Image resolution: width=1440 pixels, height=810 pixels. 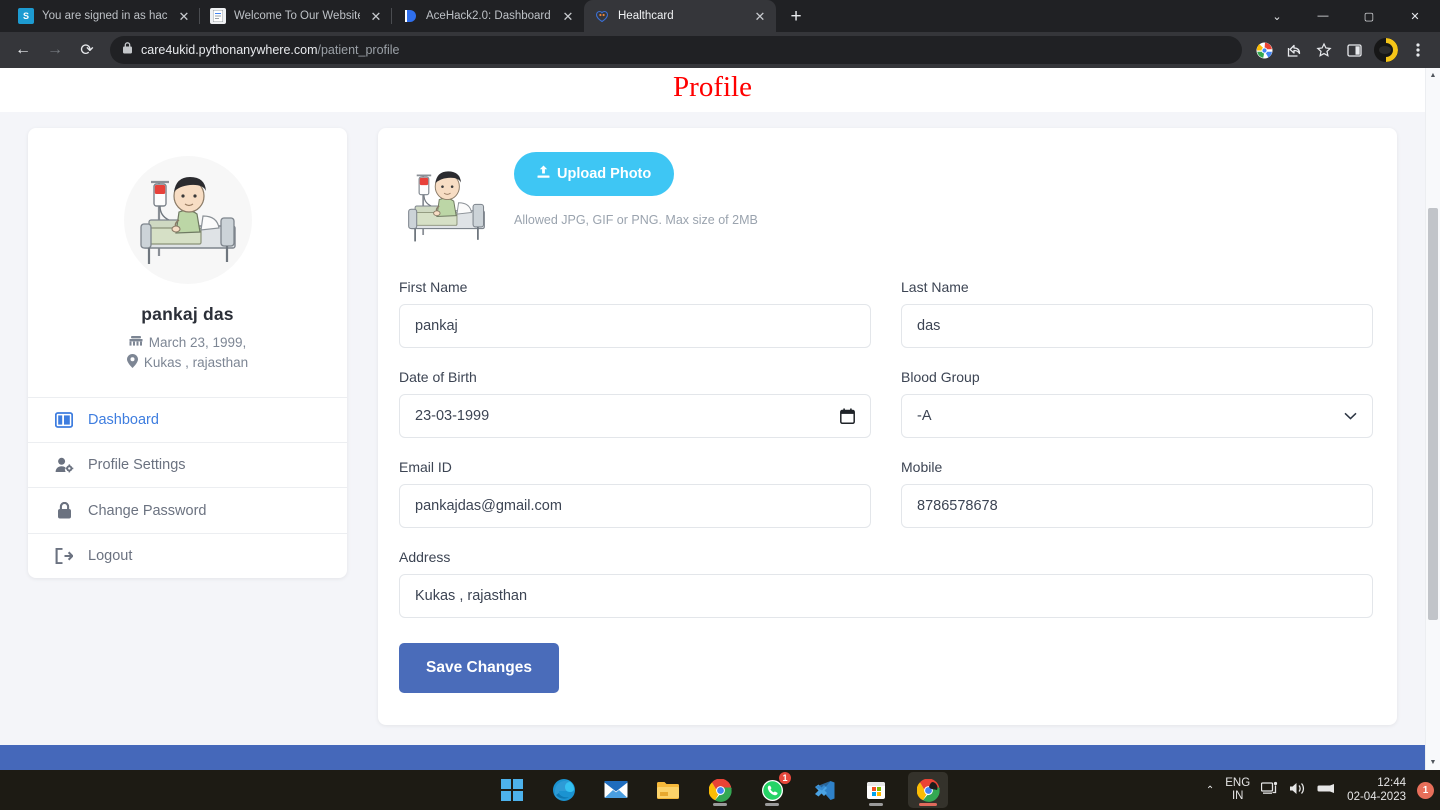 I want to click on mail-icon, so click(x=616, y=790).